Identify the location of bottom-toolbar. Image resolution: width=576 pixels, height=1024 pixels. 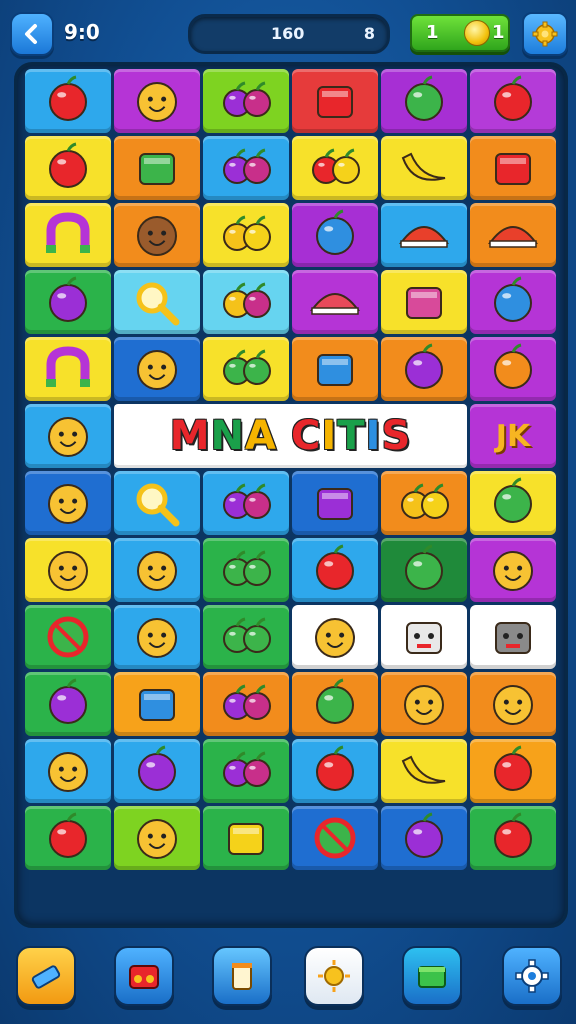
(288, 980).